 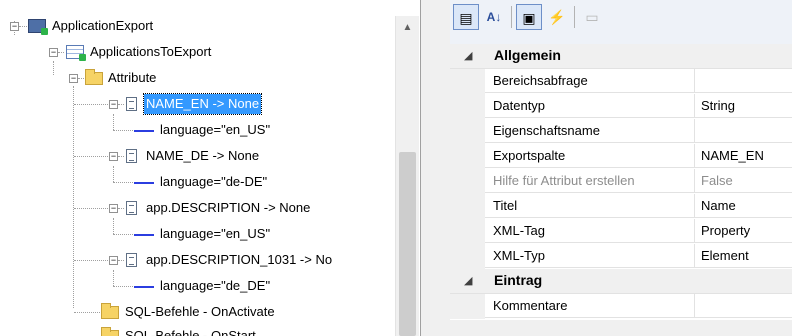 What do you see at coordinates (621, 106) in the screenshot?
I see `property-row-datentyp: Datentyp String` at bounding box center [621, 106].